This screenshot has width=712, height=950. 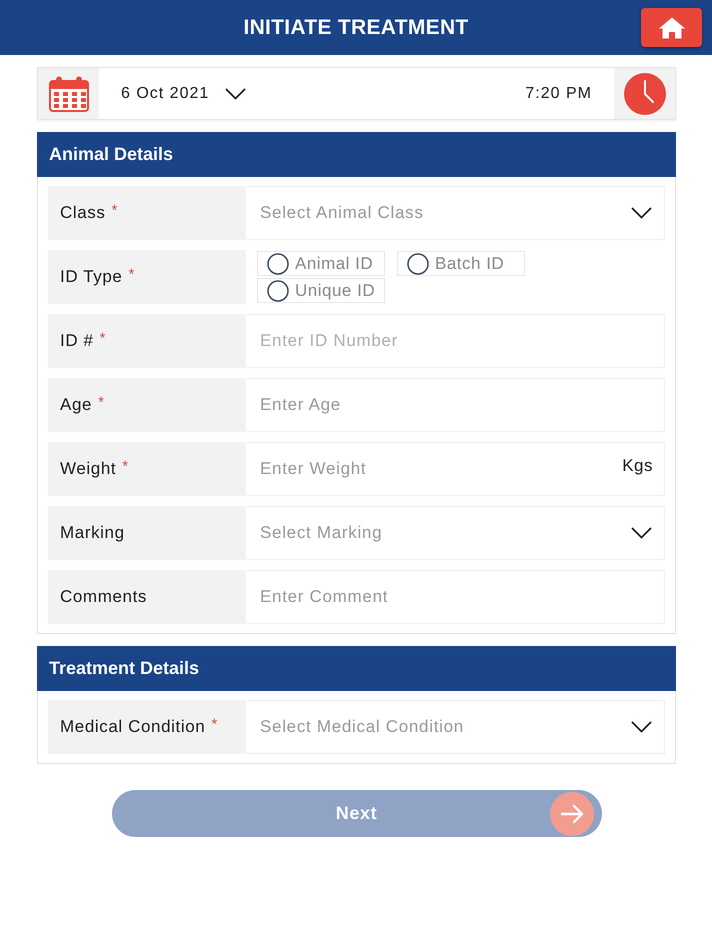 I want to click on page-title: INITIATE TREATMENT, so click(x=356, y=28).